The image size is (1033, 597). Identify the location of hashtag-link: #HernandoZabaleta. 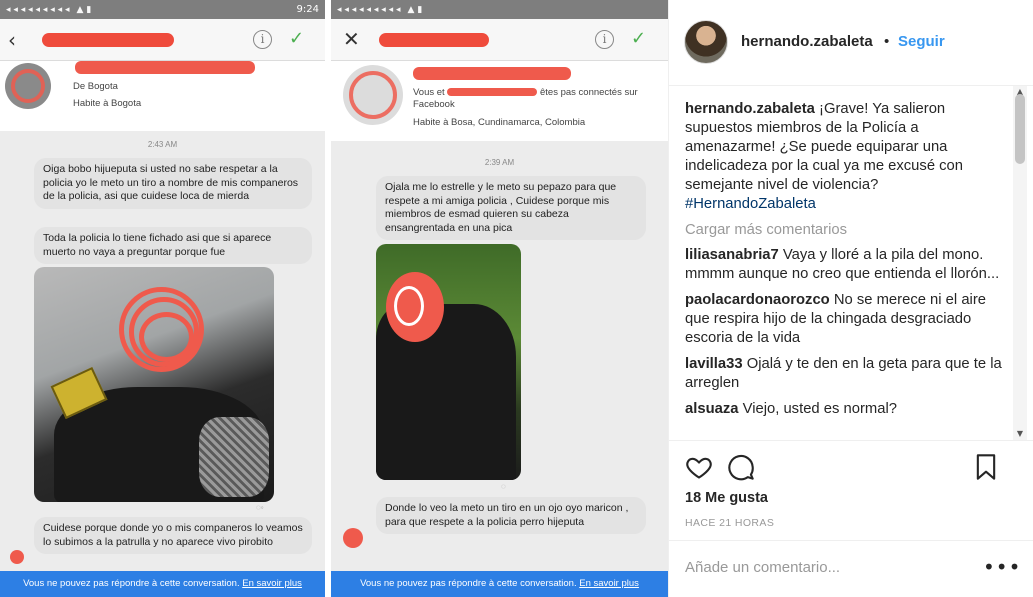
(750, 204).